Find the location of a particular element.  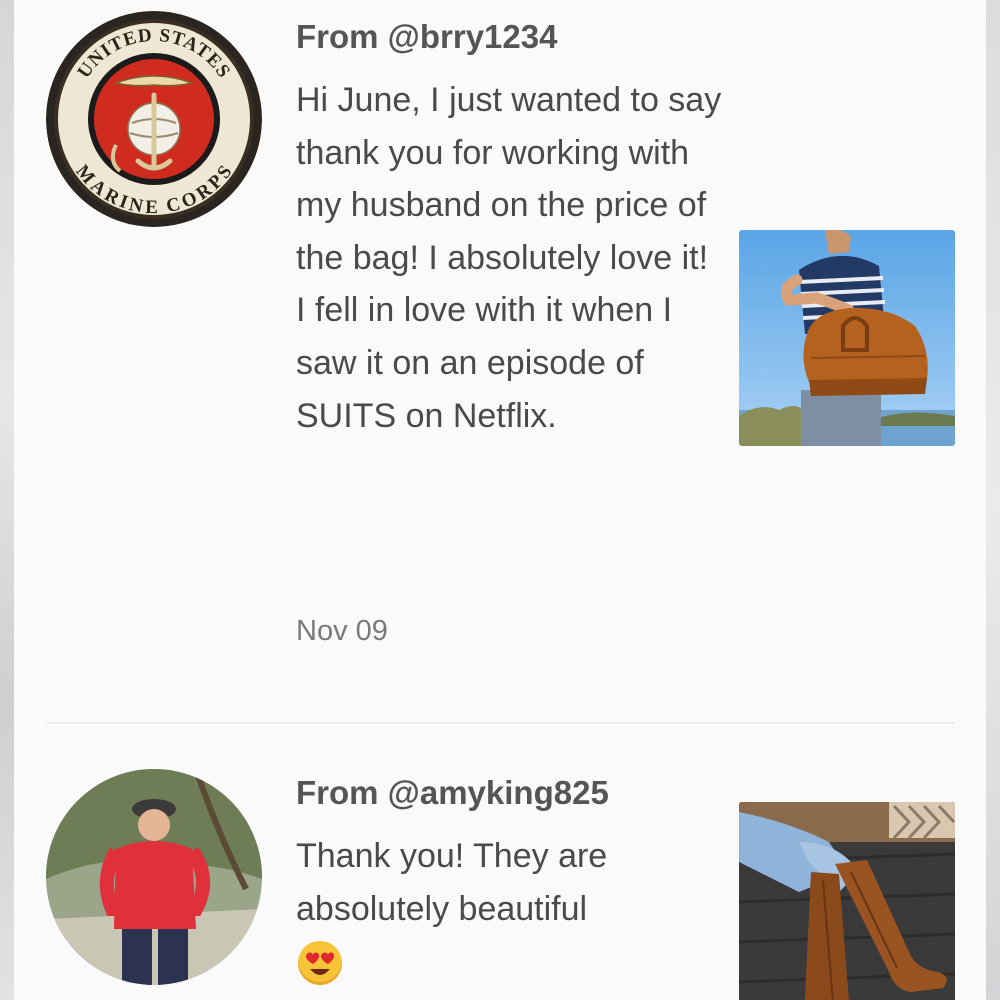

product-thumbnail-bag is located at coordinates (847, 338).